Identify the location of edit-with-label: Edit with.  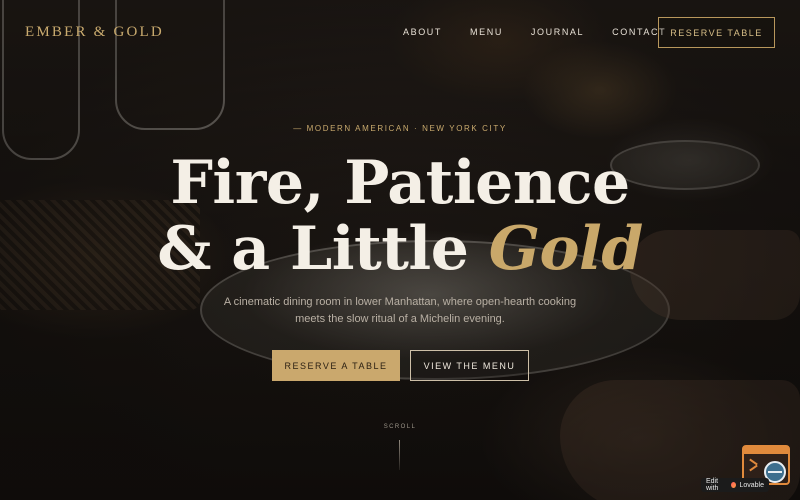
(712, 485).